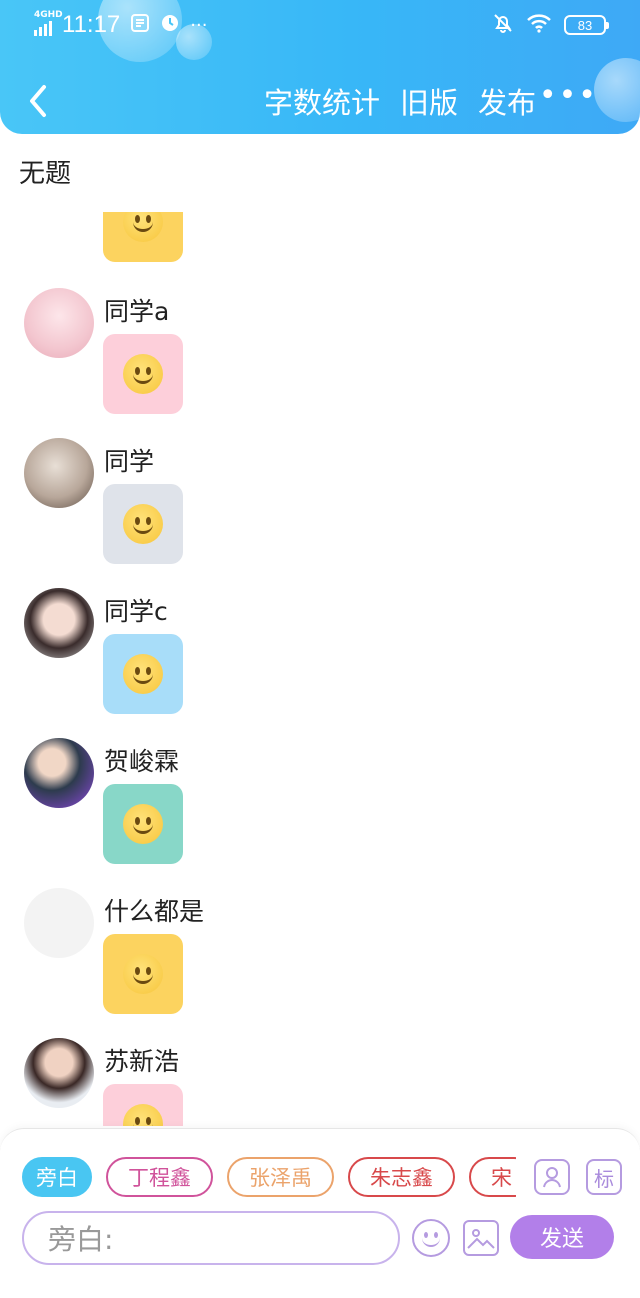 The height and width of the screenshot is (1298, 640). Describe the element at coordinates (211, 1238) in the screenshot. I see `message-input: 旁白:` at that location.